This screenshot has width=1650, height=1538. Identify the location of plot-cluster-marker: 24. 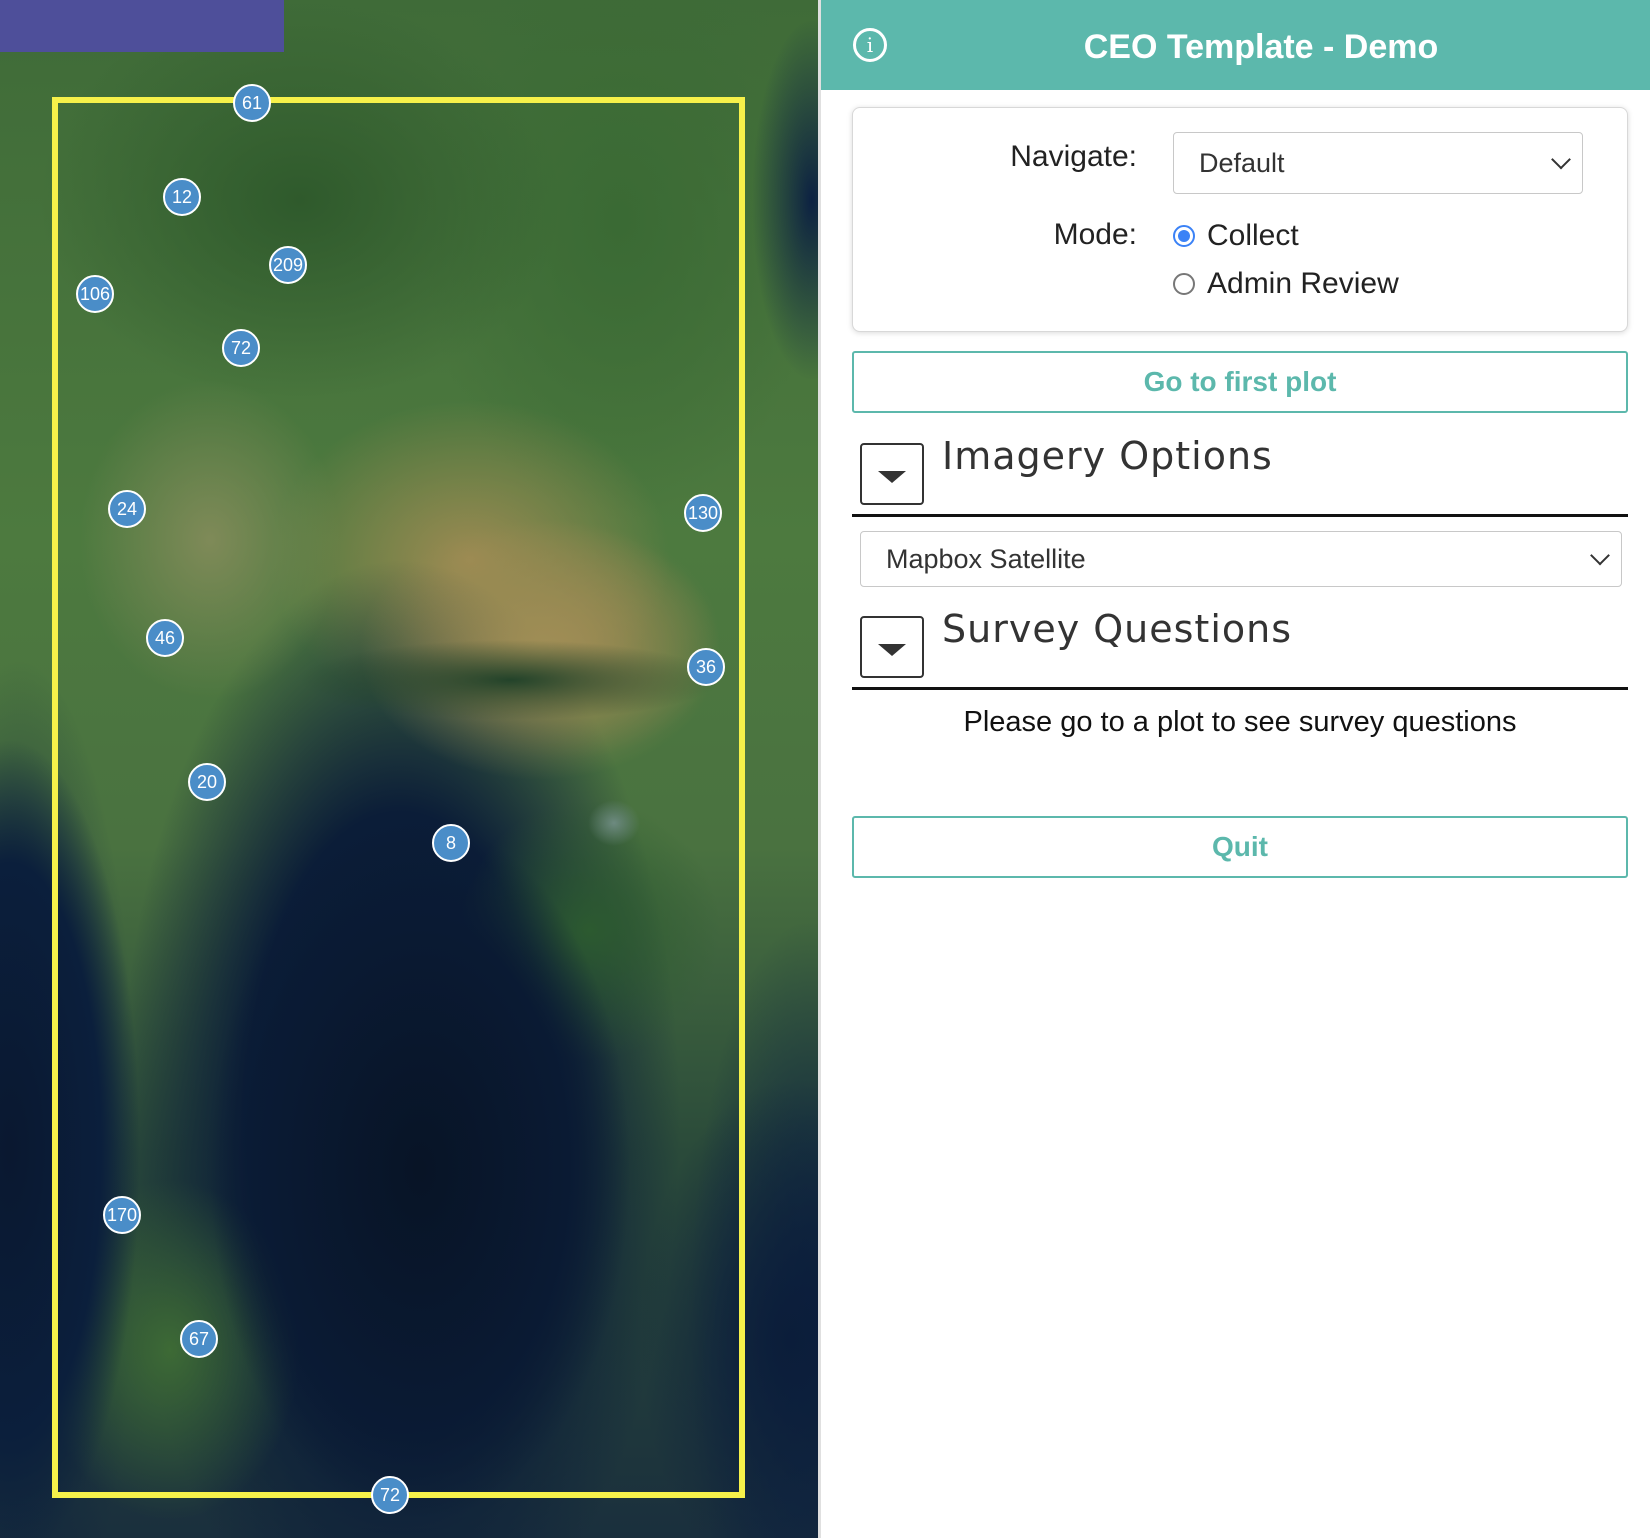
(127, 509).